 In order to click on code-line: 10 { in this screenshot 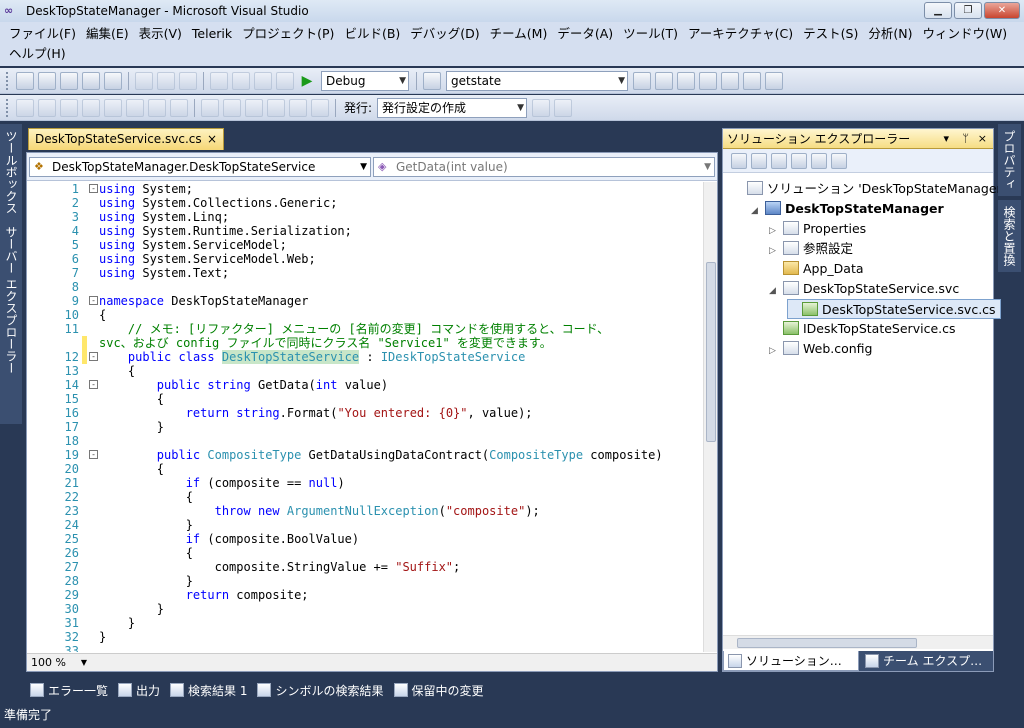, I will do `click(365, 315)`.